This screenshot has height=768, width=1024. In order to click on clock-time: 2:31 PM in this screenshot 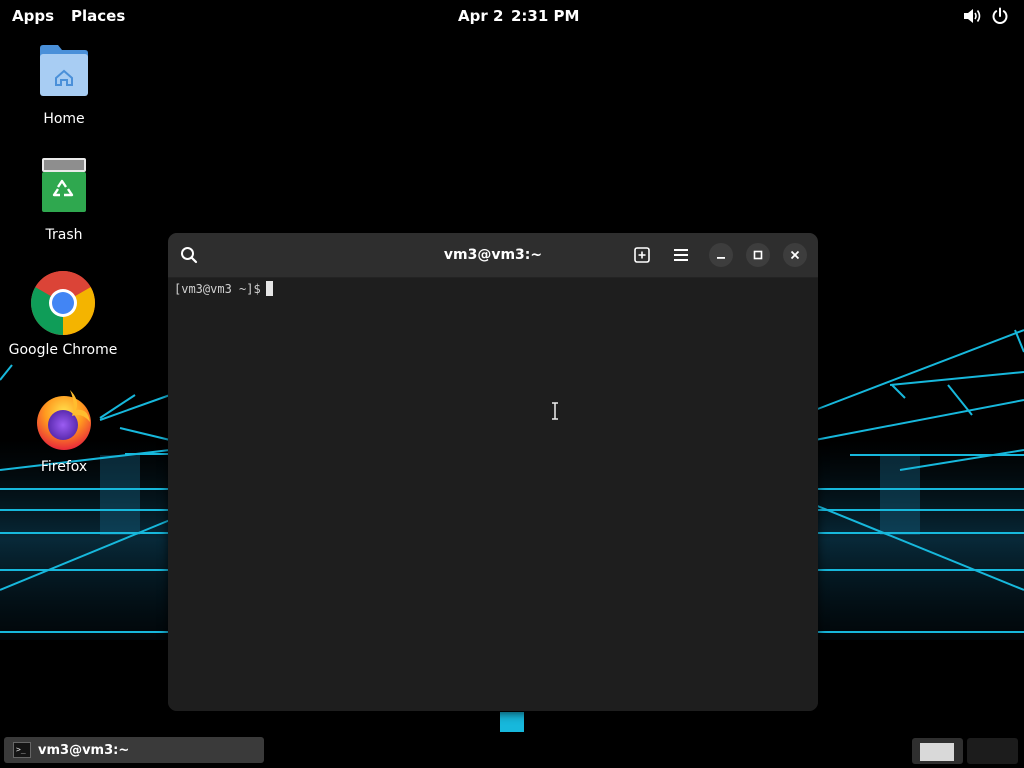, I will do `click(545, 16)`.